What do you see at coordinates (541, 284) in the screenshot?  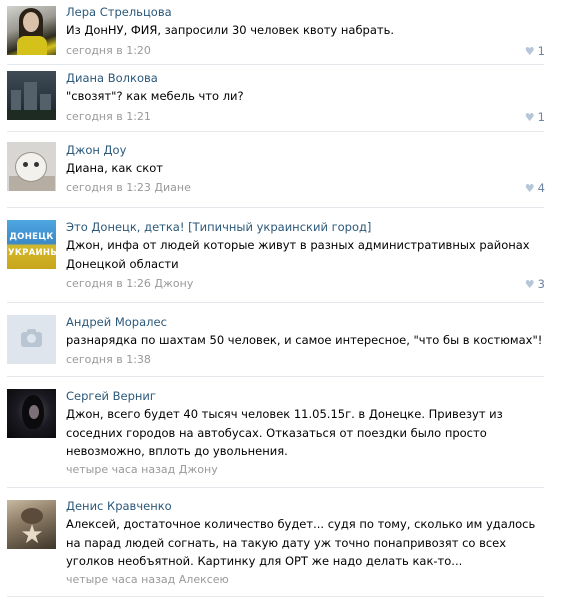 I see `like-count: 3` at bounding box center [541, 284].